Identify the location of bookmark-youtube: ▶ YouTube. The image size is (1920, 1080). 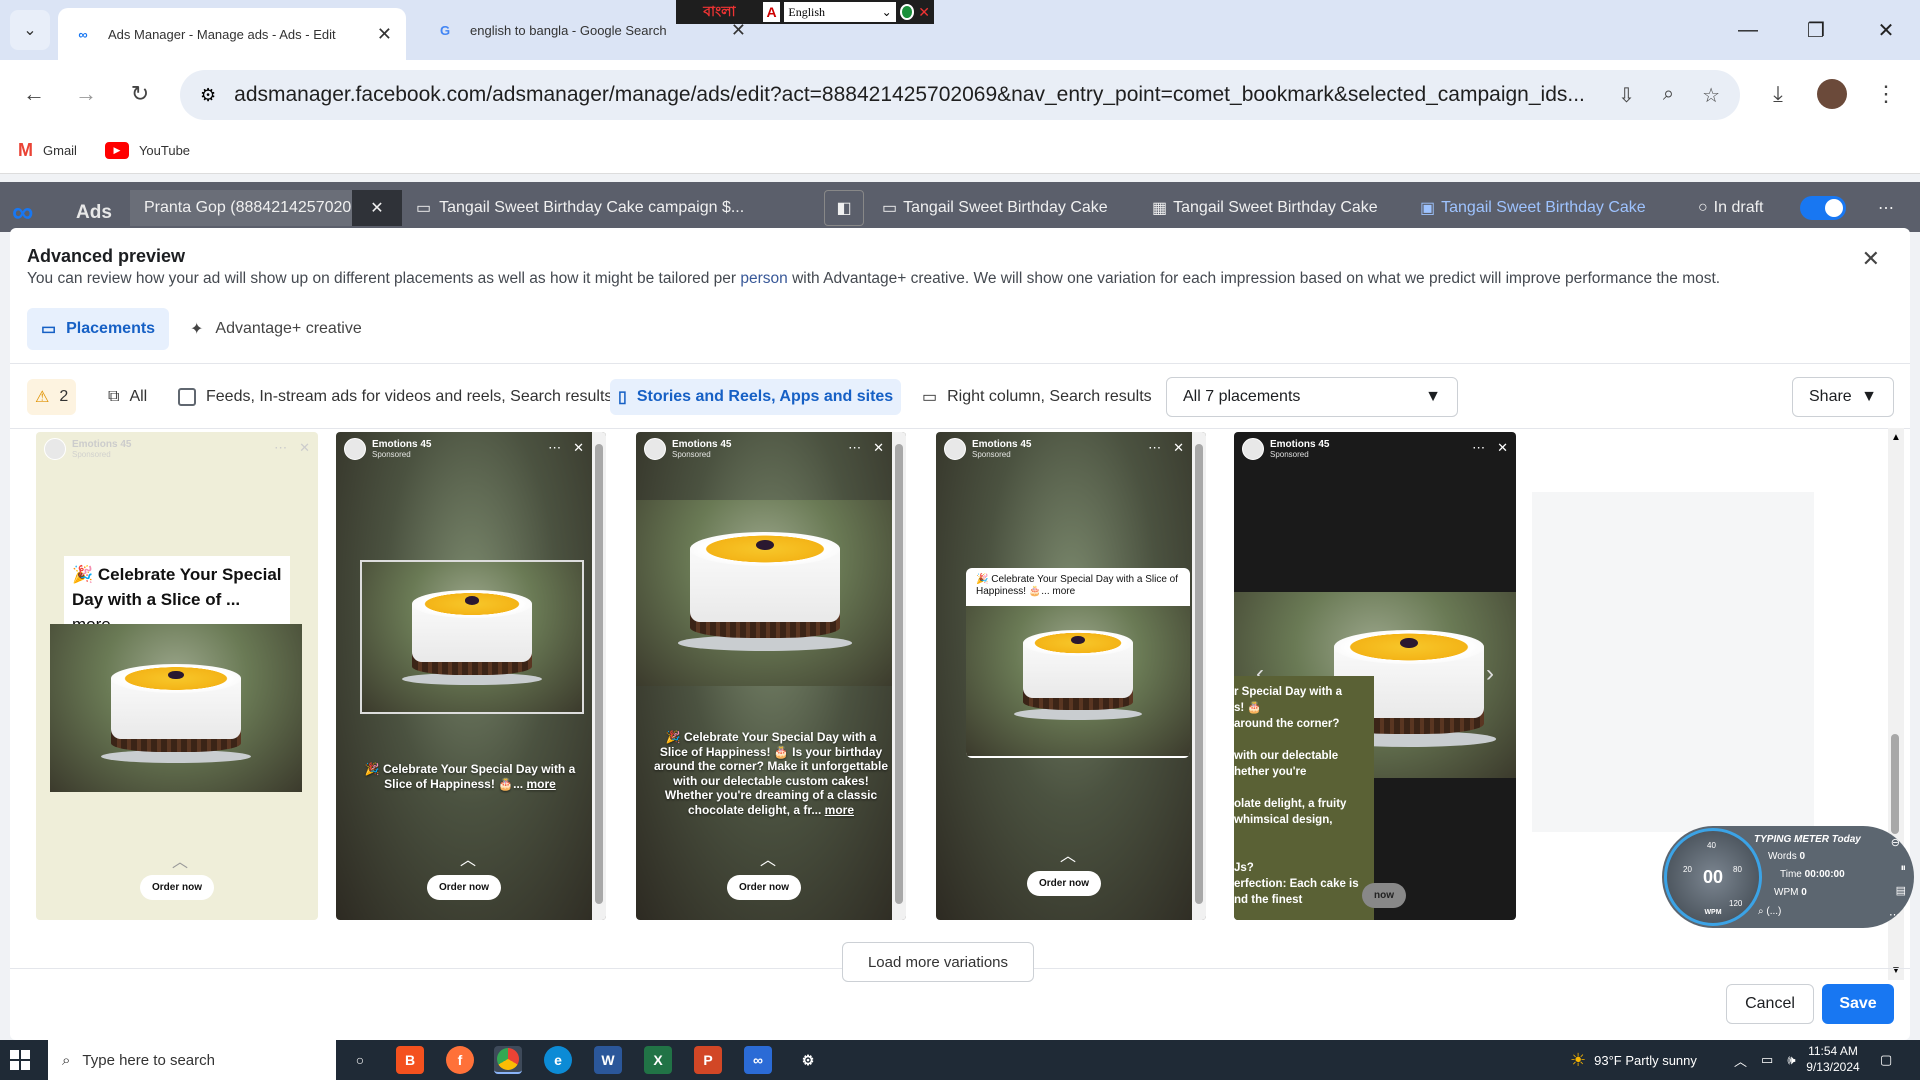
(147, 150).